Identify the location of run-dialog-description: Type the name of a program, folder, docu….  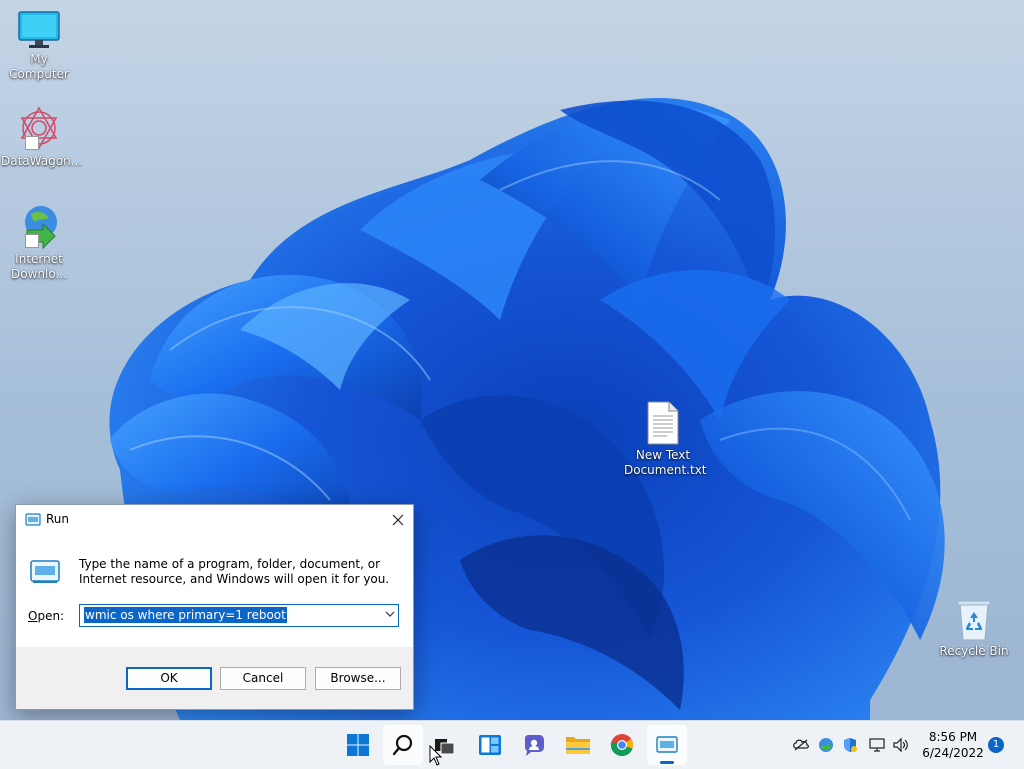
(234, 571).